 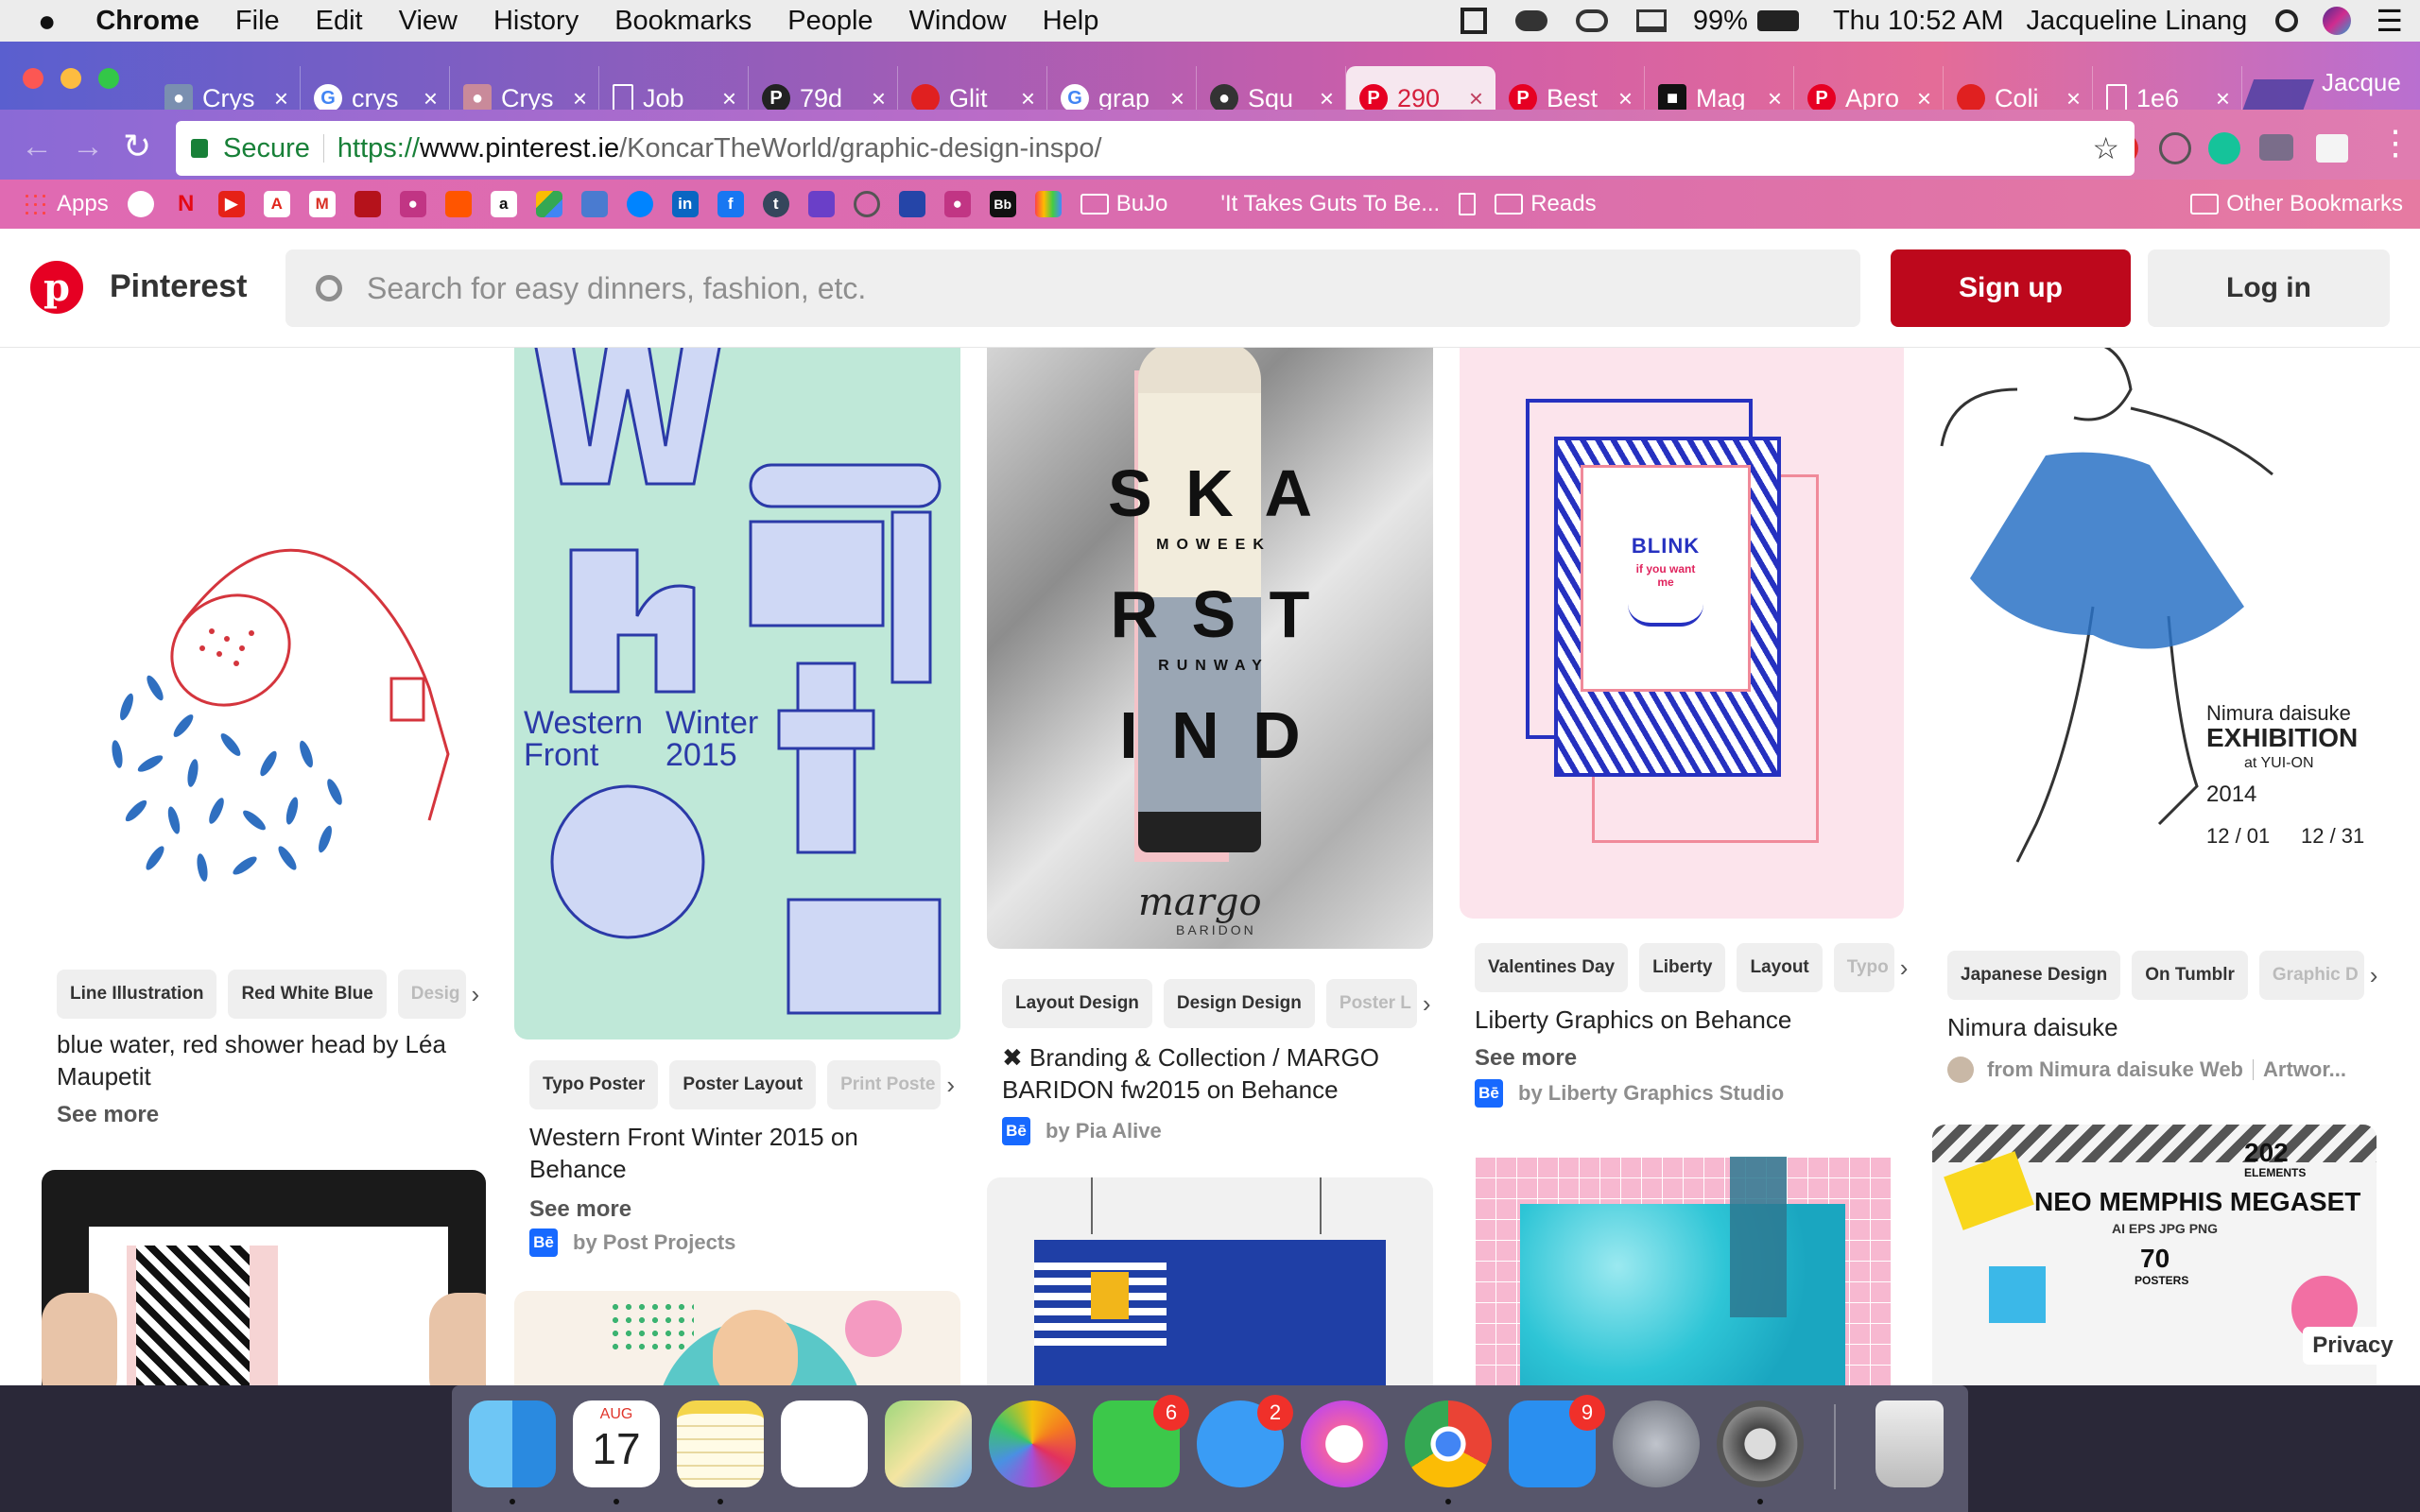 What do you see at coordinates (632, 1242) in the screenshot?
I see `pin-2-attribution: Bē by Post Projects` at bounding box center [632, 1242].